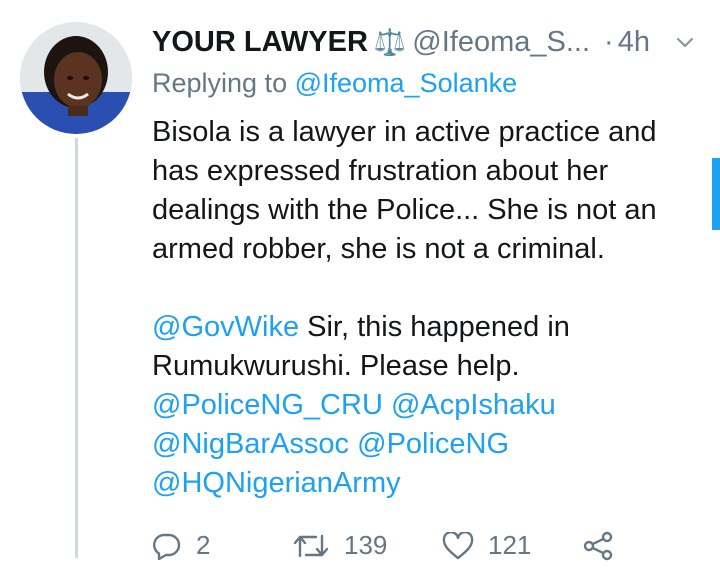 This screenshot has height=584, width=720. I want to click on avatar-image, so click(76, 78).